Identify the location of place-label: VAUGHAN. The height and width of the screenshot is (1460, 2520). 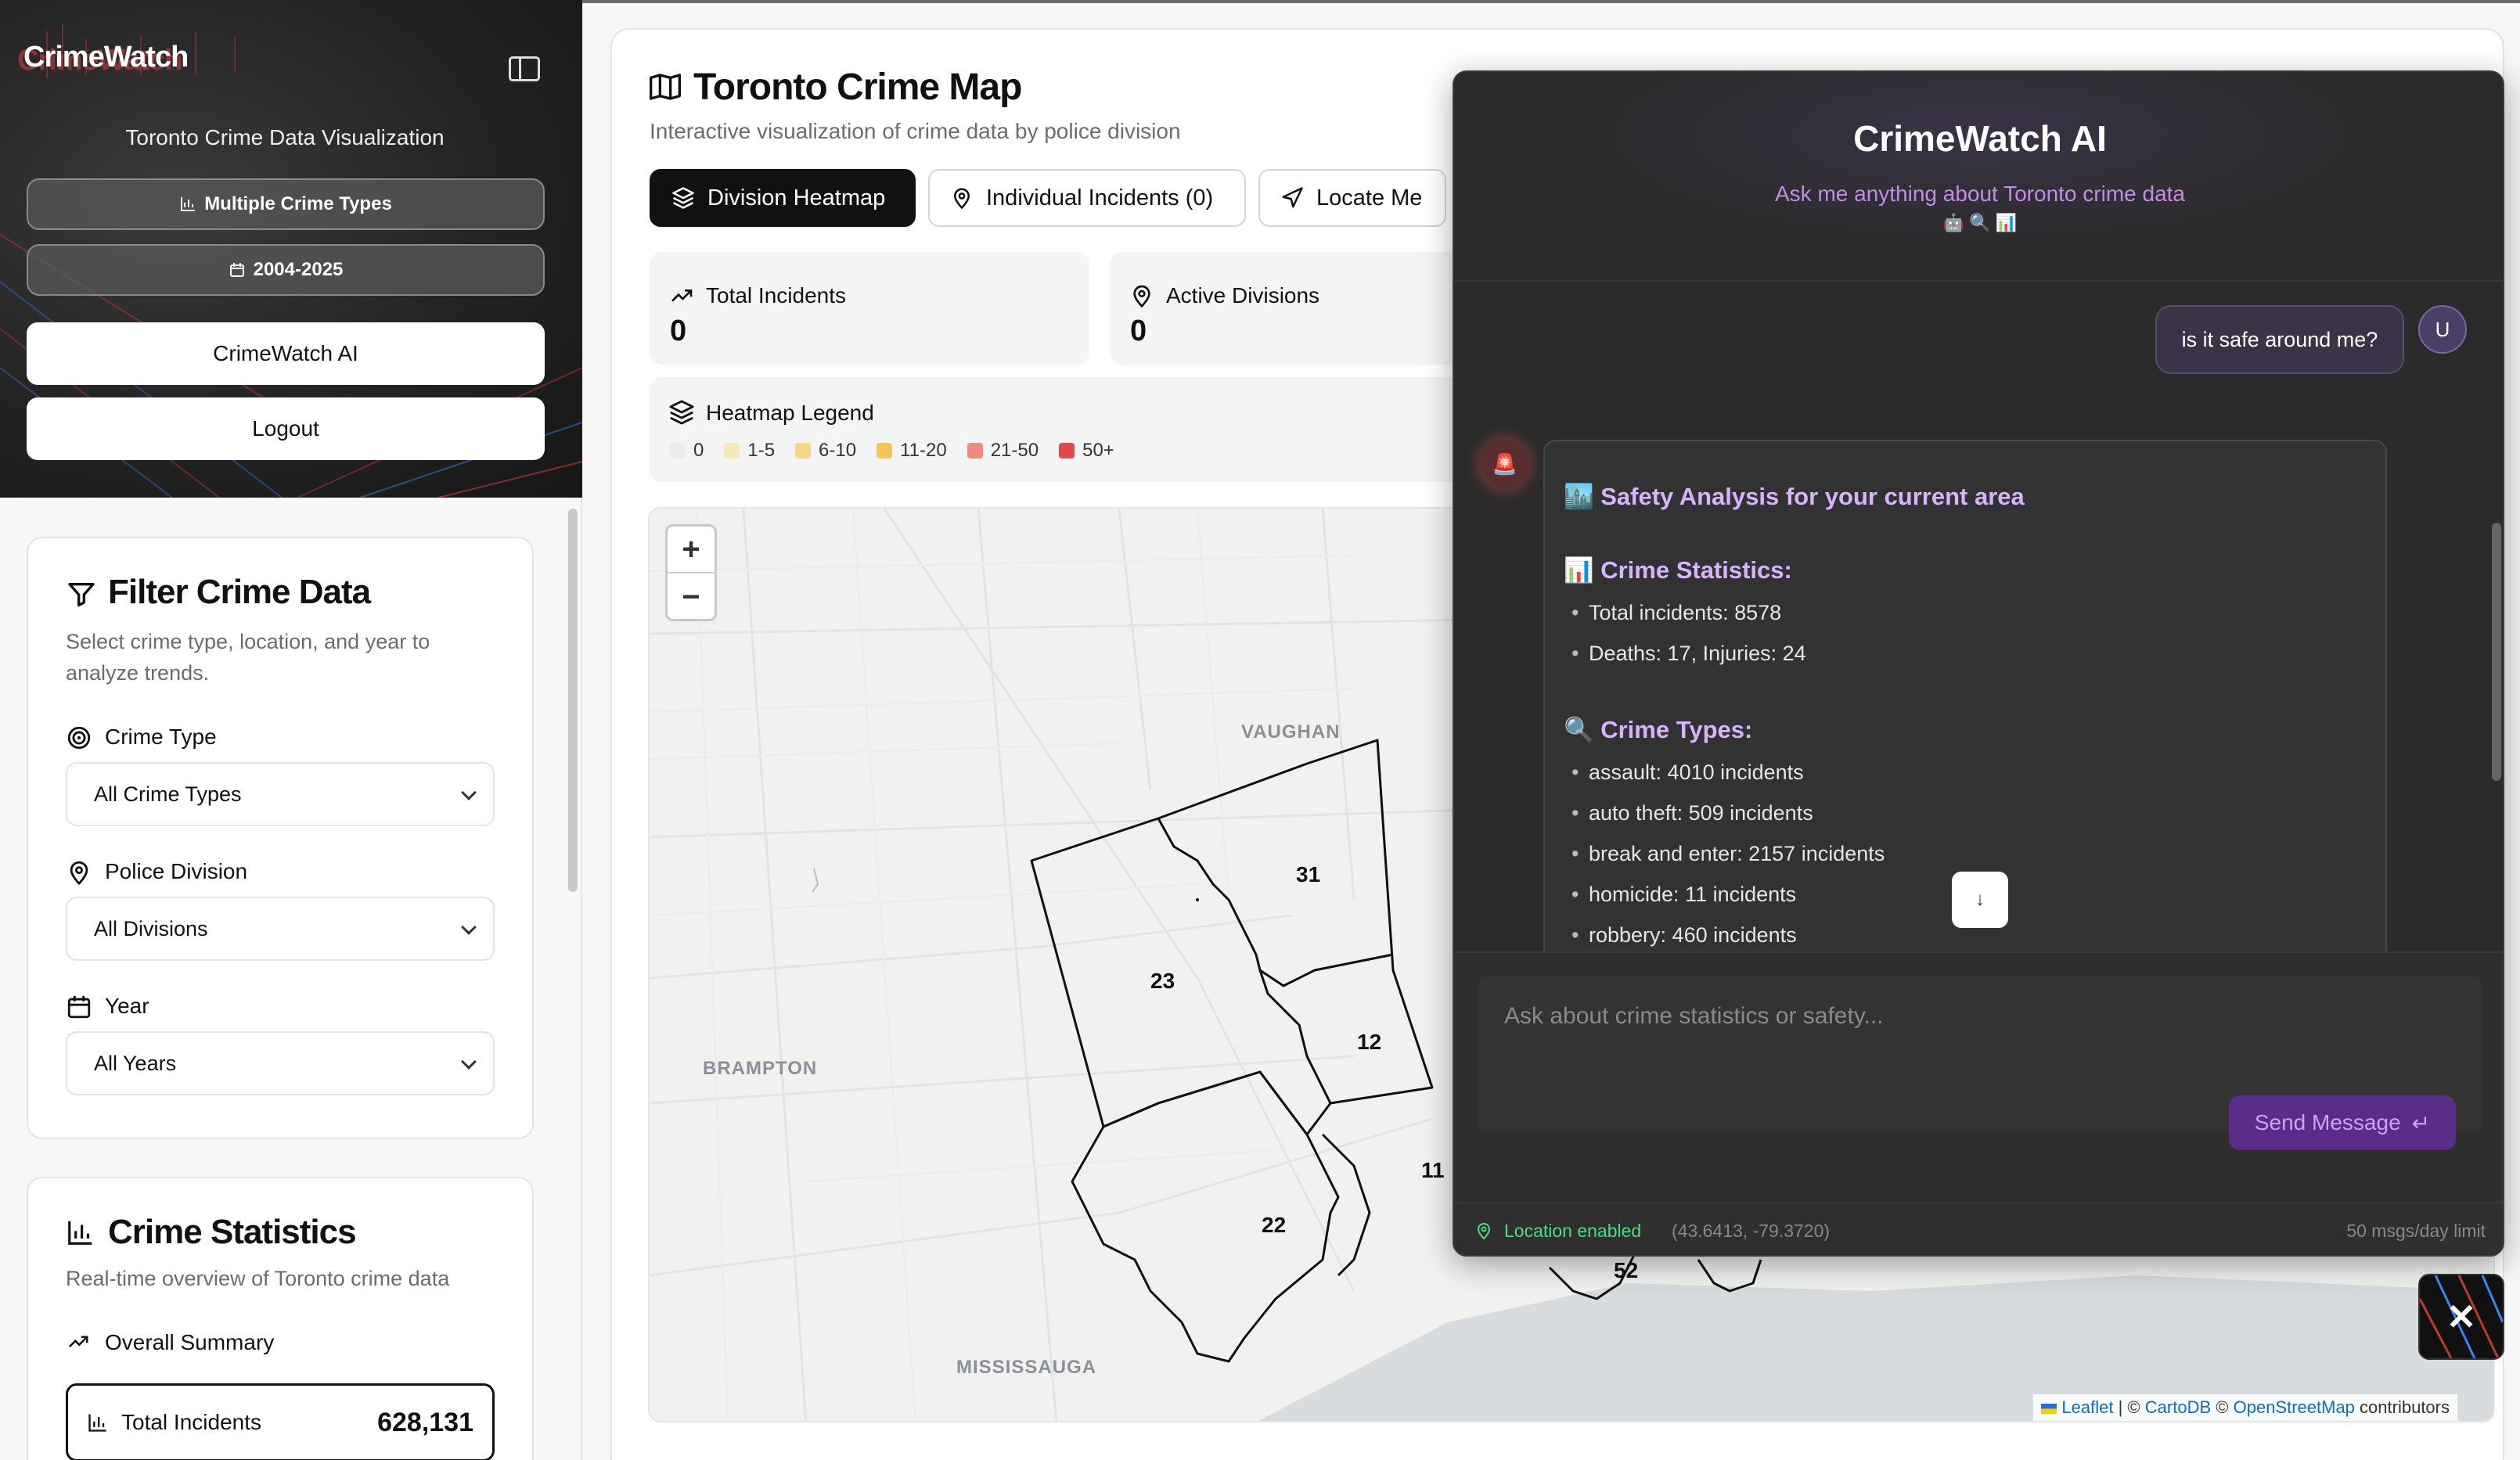
(1291, 732).